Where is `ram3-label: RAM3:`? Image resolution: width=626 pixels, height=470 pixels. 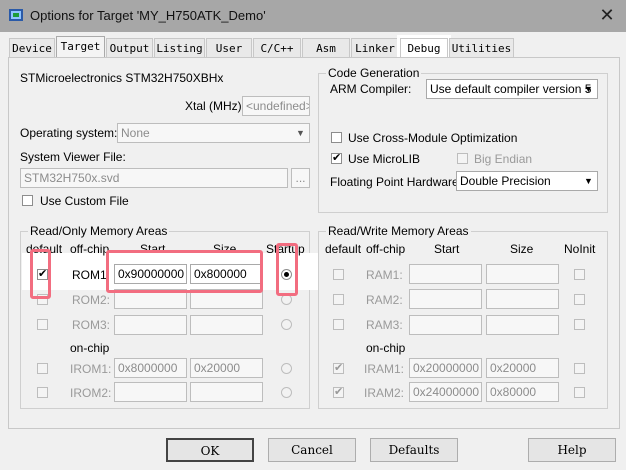 ram3-label: RAM3: is located at coordinates (384, 325).